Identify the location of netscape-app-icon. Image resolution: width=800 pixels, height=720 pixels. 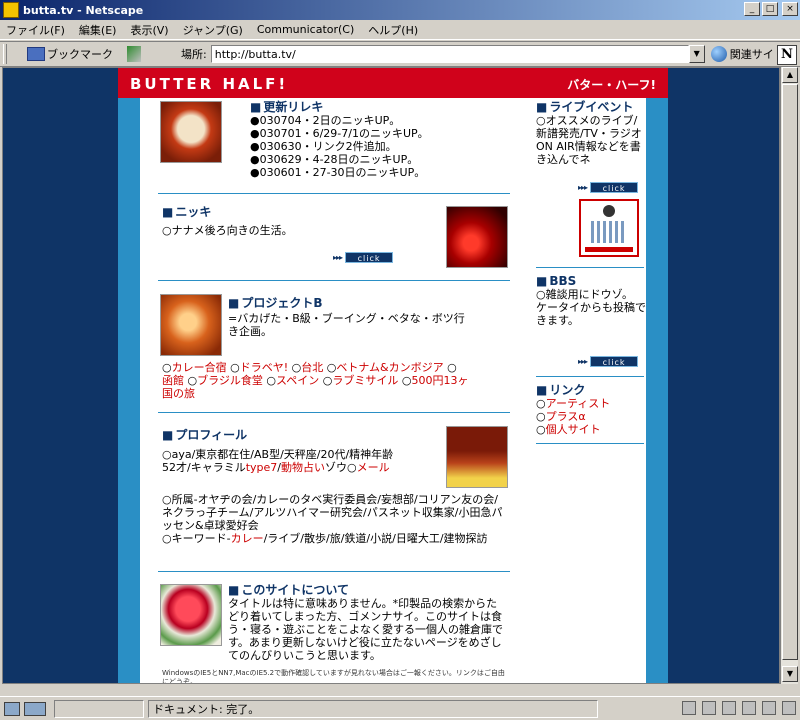
(11, 10).